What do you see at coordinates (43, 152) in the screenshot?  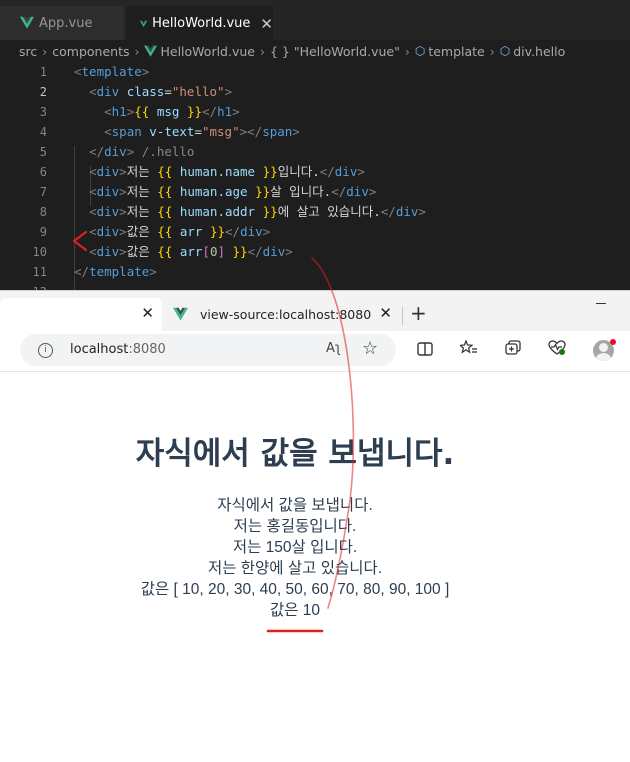 I see `line-number: 5` at bounding box center [43, 152].